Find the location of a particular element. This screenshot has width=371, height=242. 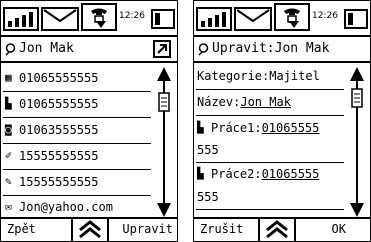

edit-button: Upravit is located at coordinates (147, 229).